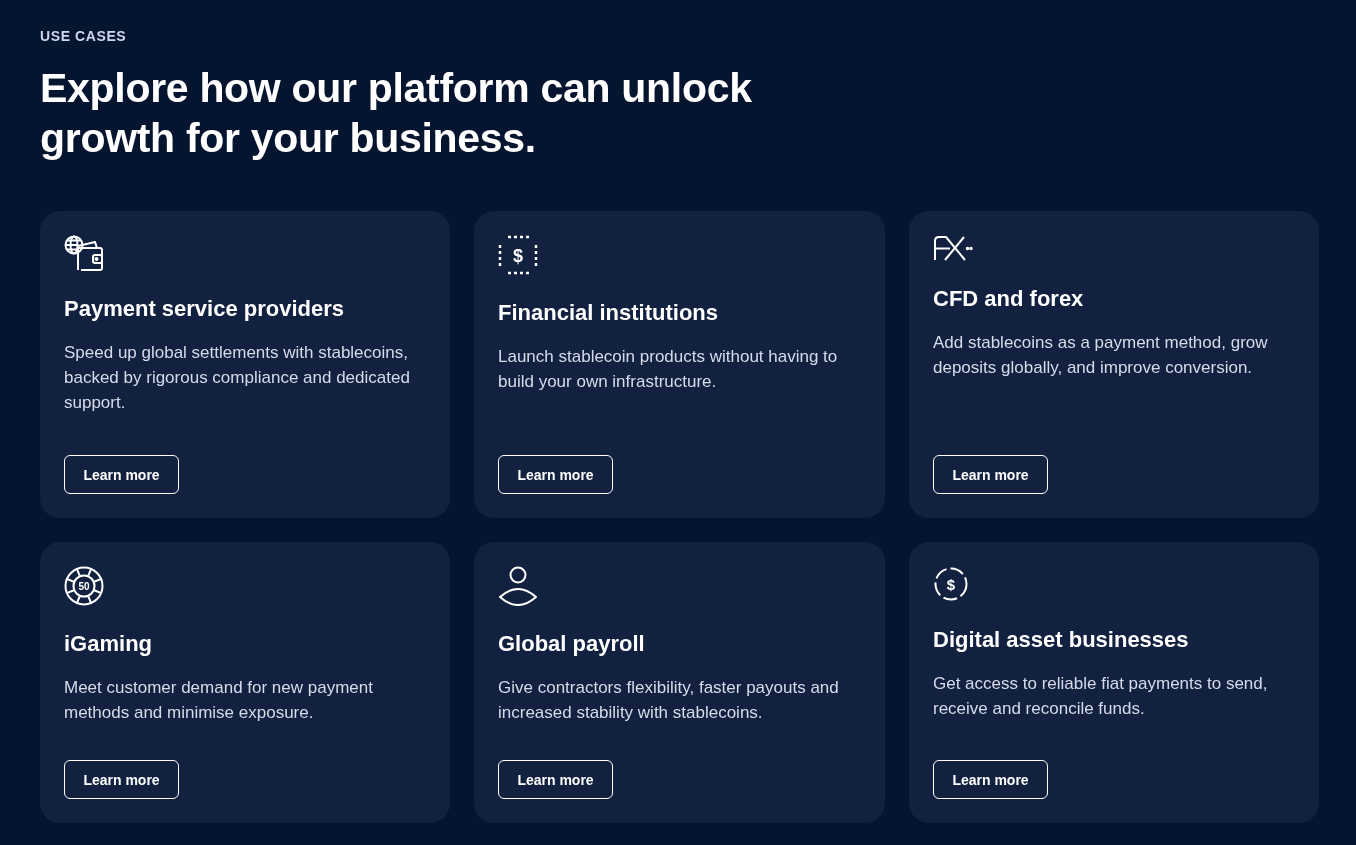 The image size is (1356, 845). What do you see at coordinates (518, 586) in the screenshot?
I see `person-icon` at bounding box center [518, 586].